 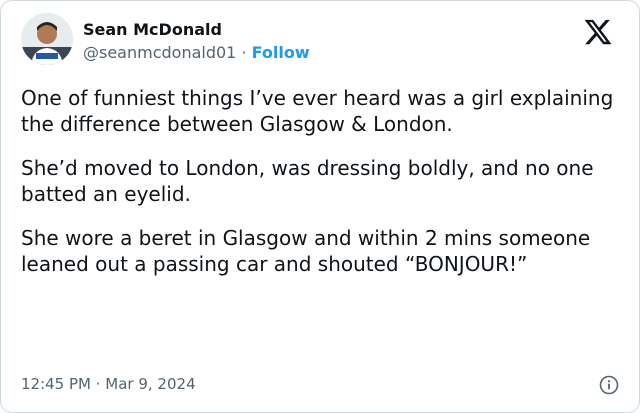 What do you see at coordinates (281, 52) in the screenshot?
I see `follow-button: Follow` at bounding box center [281, 52].